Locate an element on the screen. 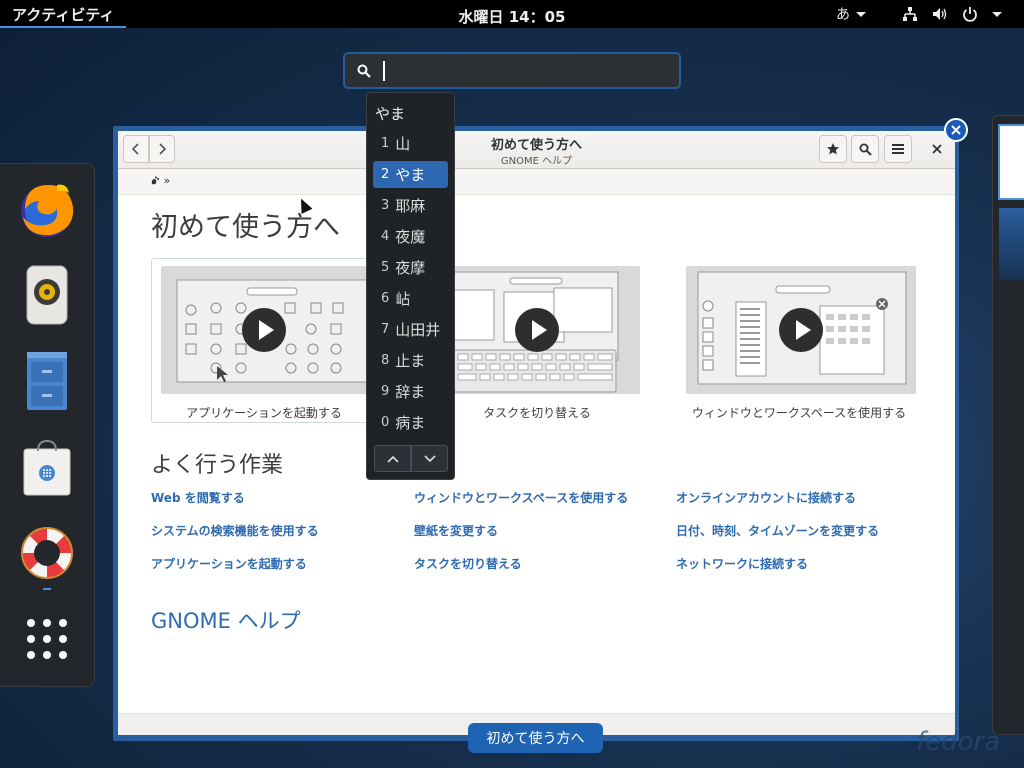 This screenshot has height=768, width=1024. video-card-switch-tasks: タスクを切り替える is located at coordinates (537, 343).